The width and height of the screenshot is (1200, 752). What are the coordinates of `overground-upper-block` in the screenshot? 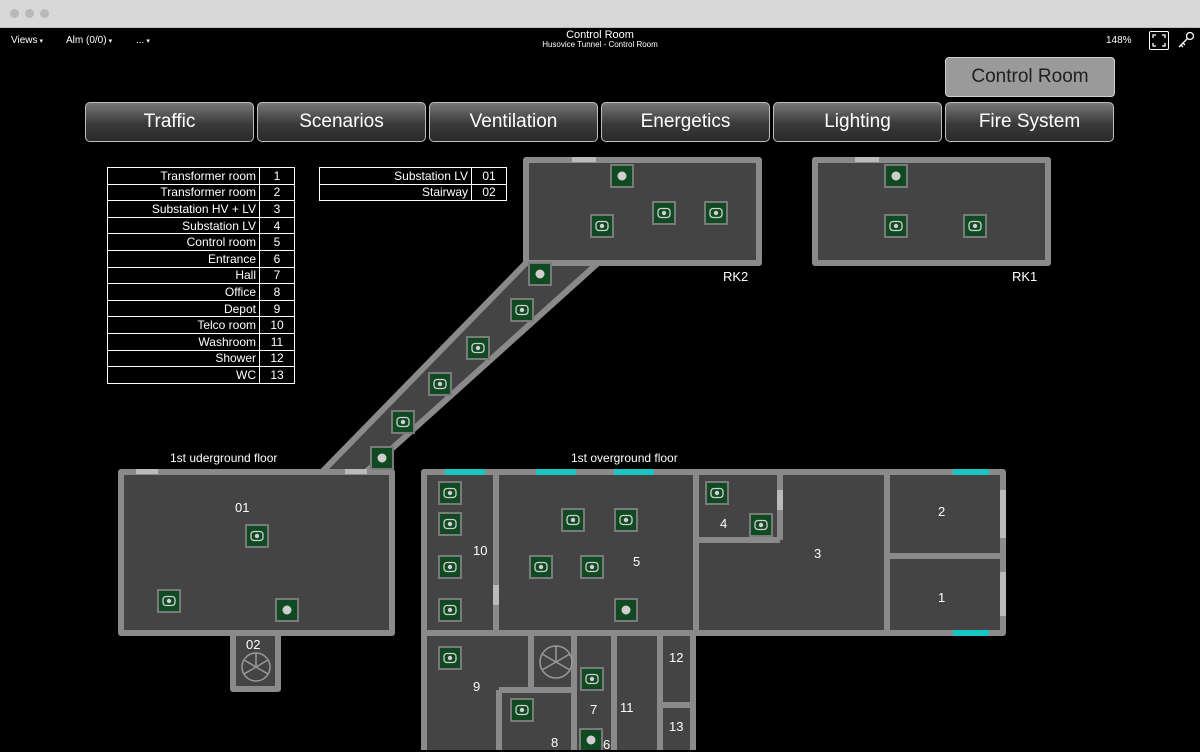 It's located at (713, 552).